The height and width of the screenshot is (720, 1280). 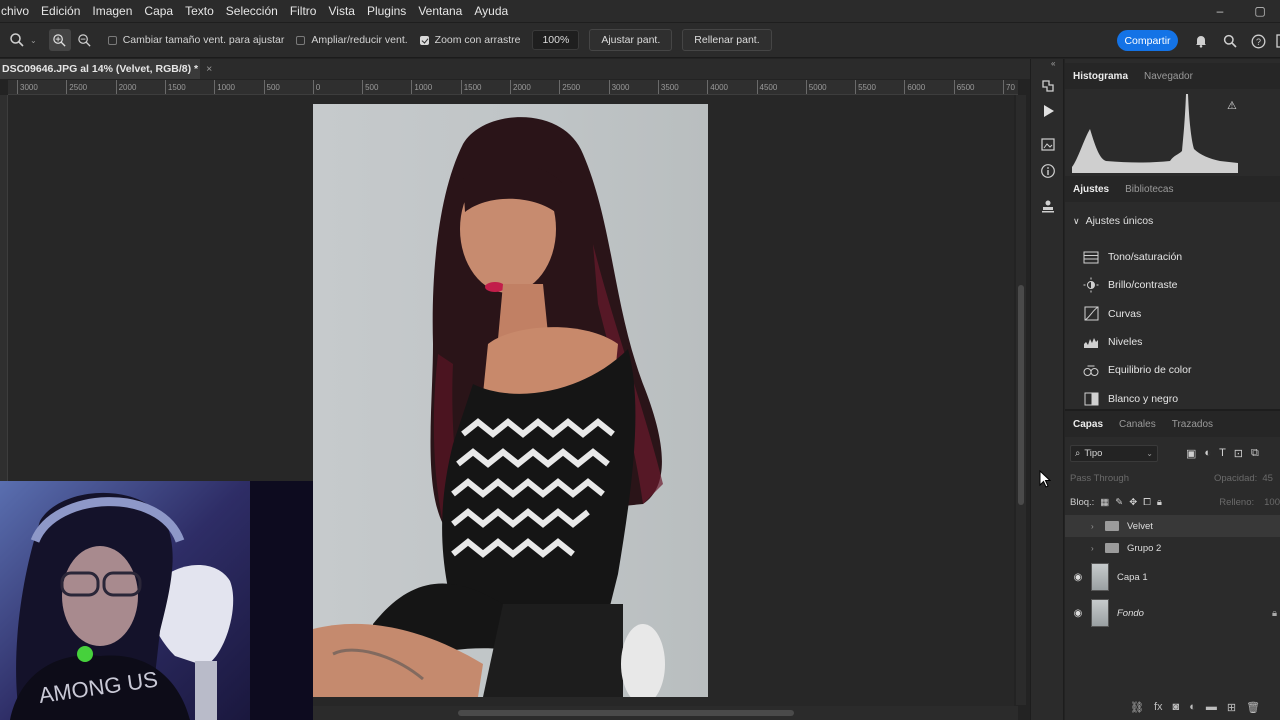 I want to click on tab-histogram: Histograma, so click(x=1100, y=76).